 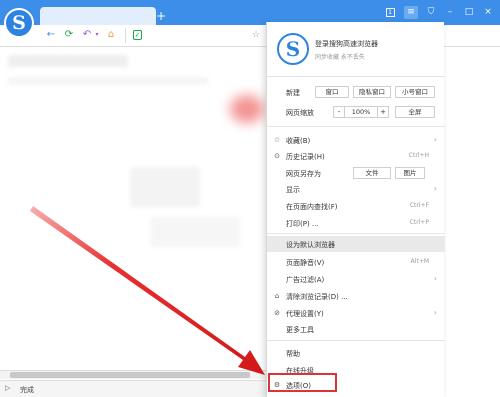 I want to click on fullscreen-button: 全屏, so click(x=415, y=112).